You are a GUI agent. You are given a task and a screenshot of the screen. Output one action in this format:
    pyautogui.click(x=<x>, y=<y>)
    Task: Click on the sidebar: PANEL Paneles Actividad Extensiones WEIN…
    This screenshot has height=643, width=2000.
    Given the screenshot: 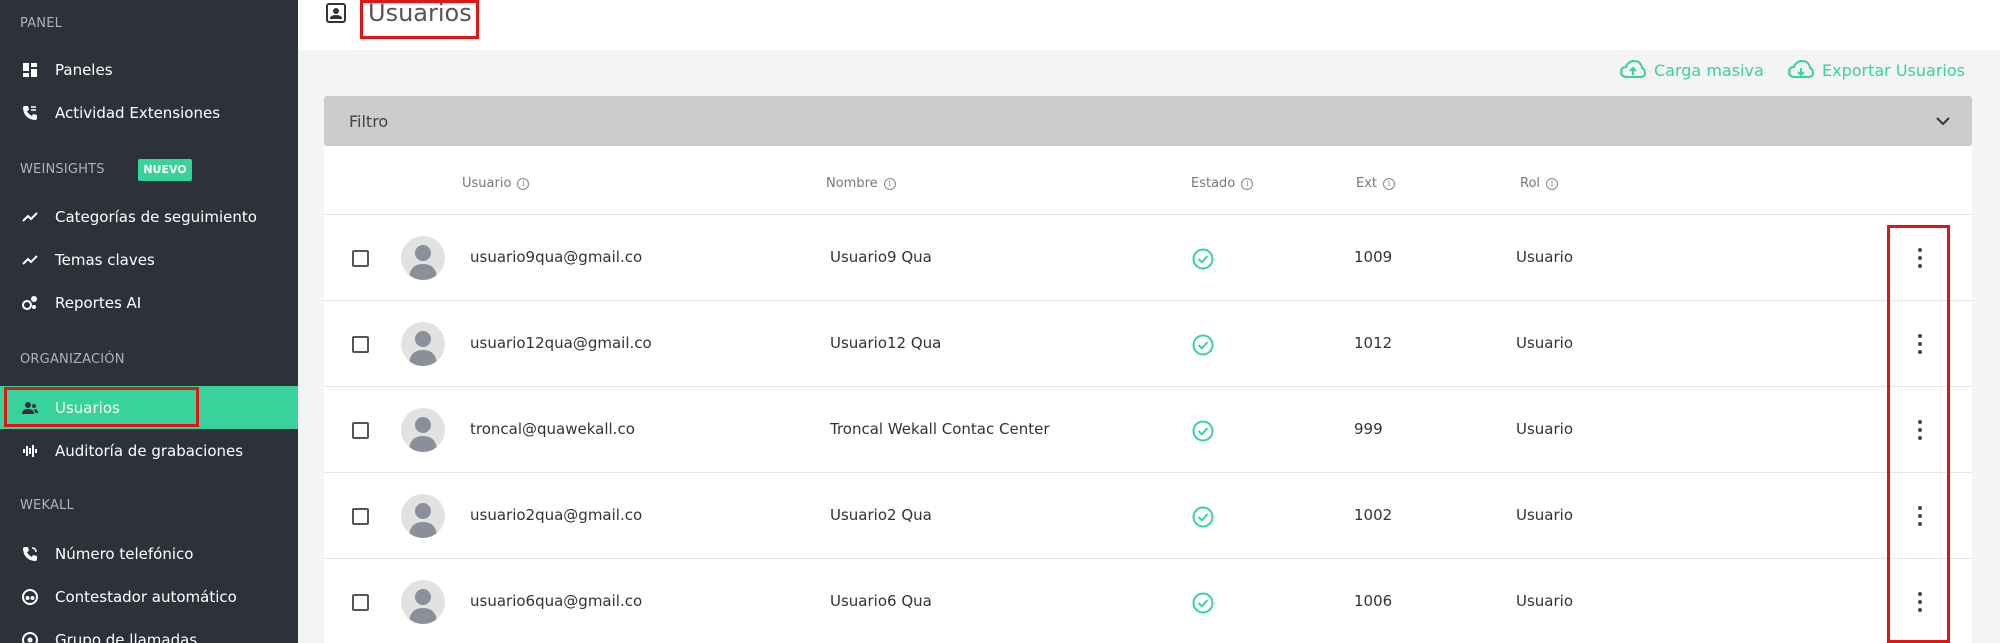 What is the action you would take?
    pyautogui.click(x=149, y=321)
    